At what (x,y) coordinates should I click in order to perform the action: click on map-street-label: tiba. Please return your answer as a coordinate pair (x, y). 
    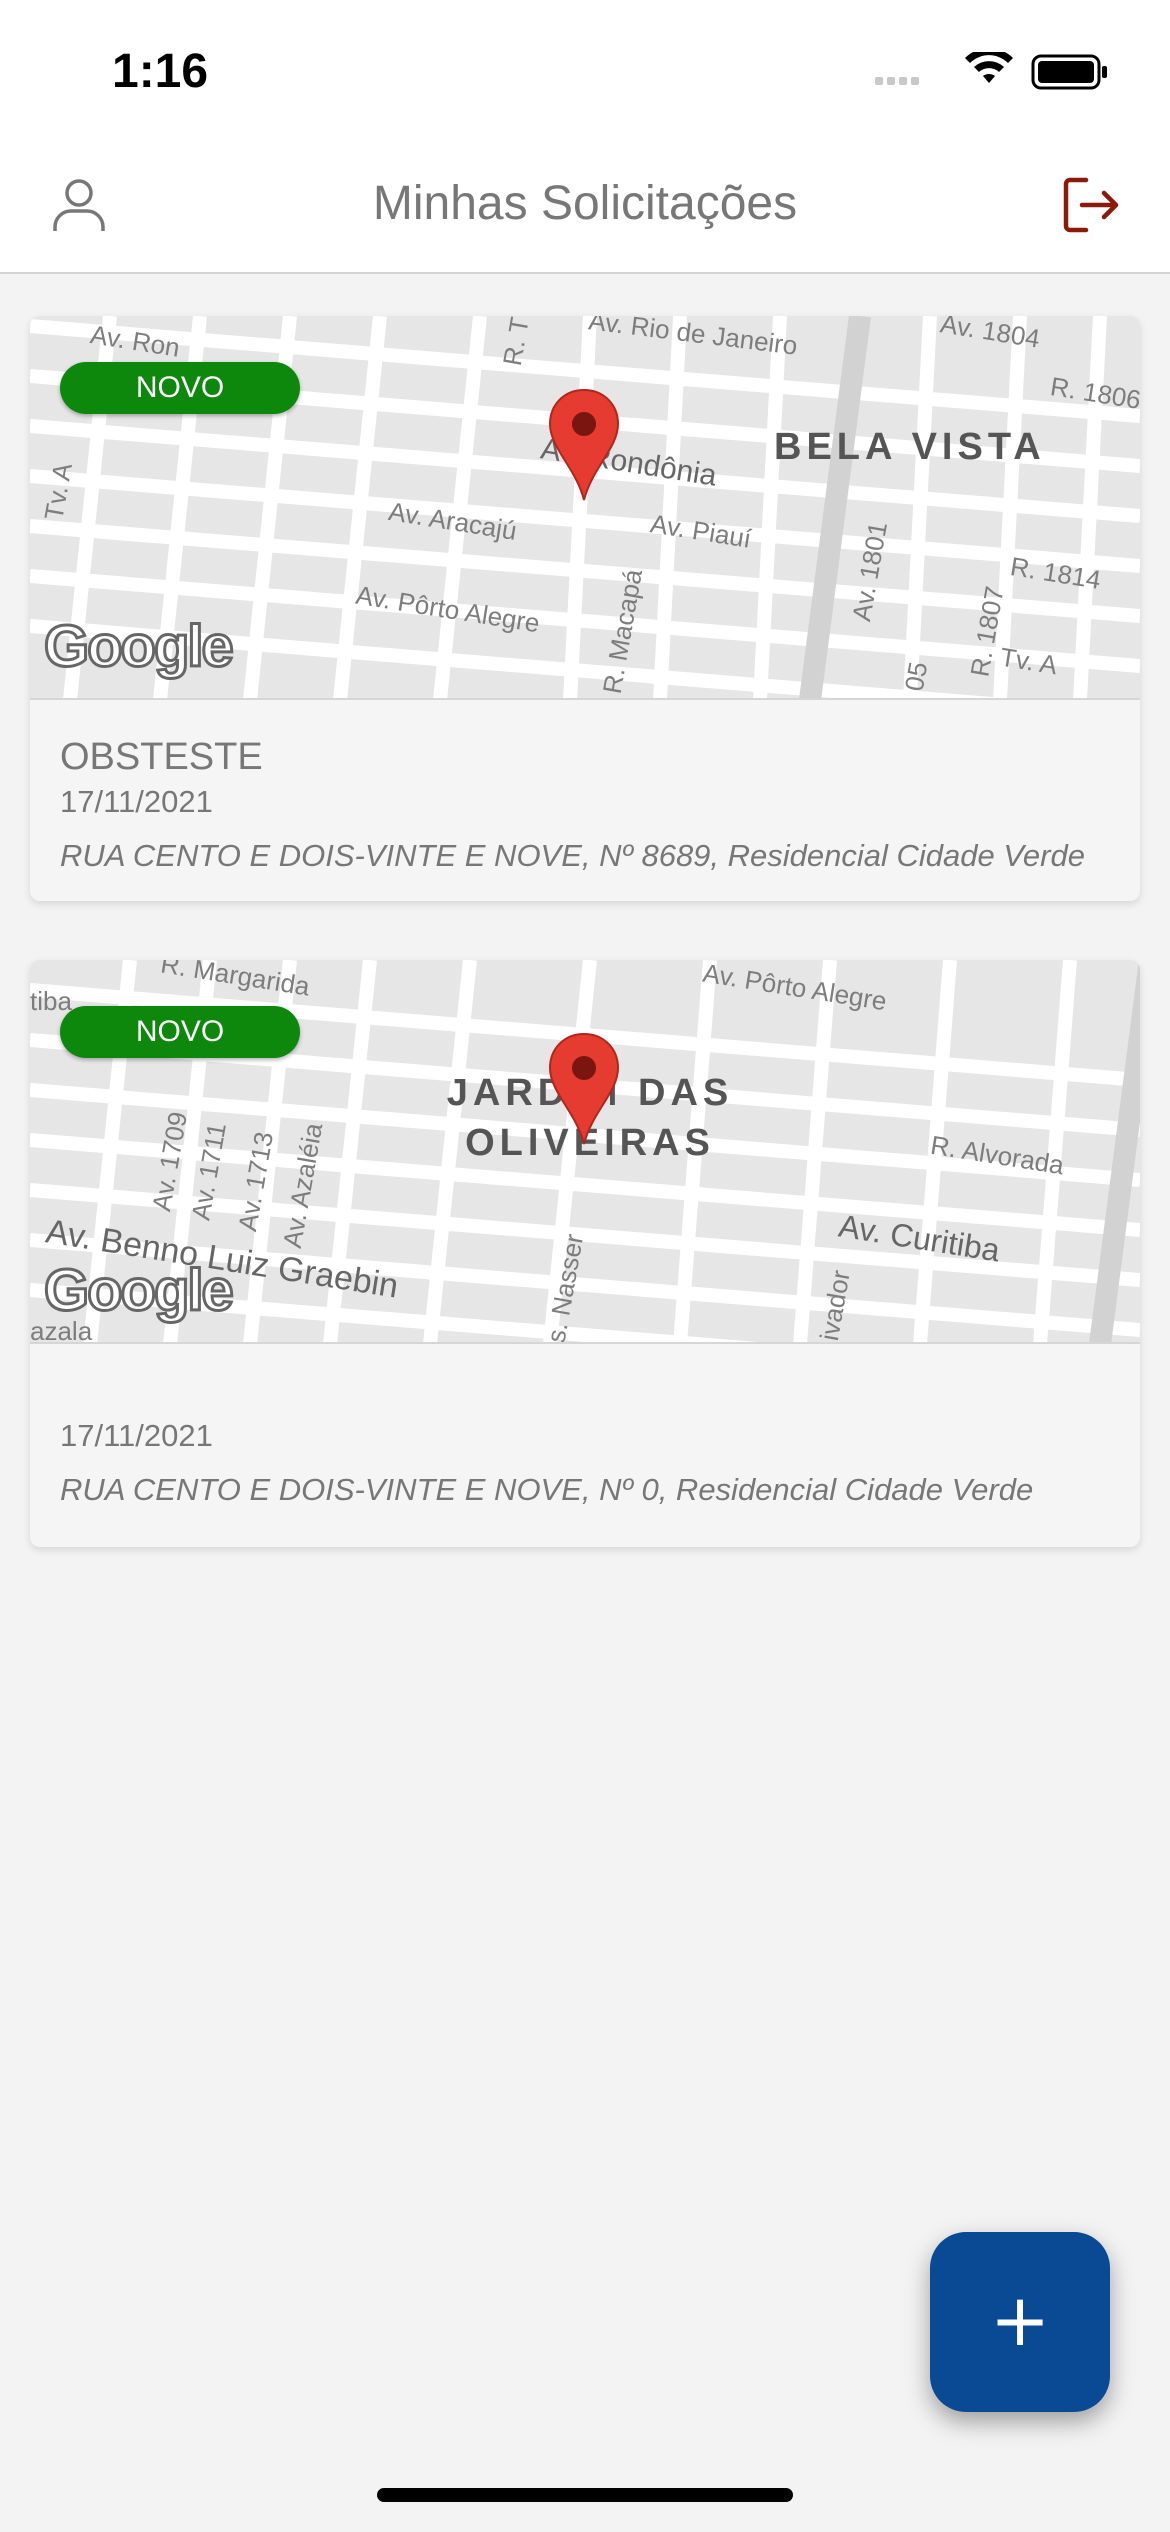
    Looking at the image, I should click on (51, 1001).